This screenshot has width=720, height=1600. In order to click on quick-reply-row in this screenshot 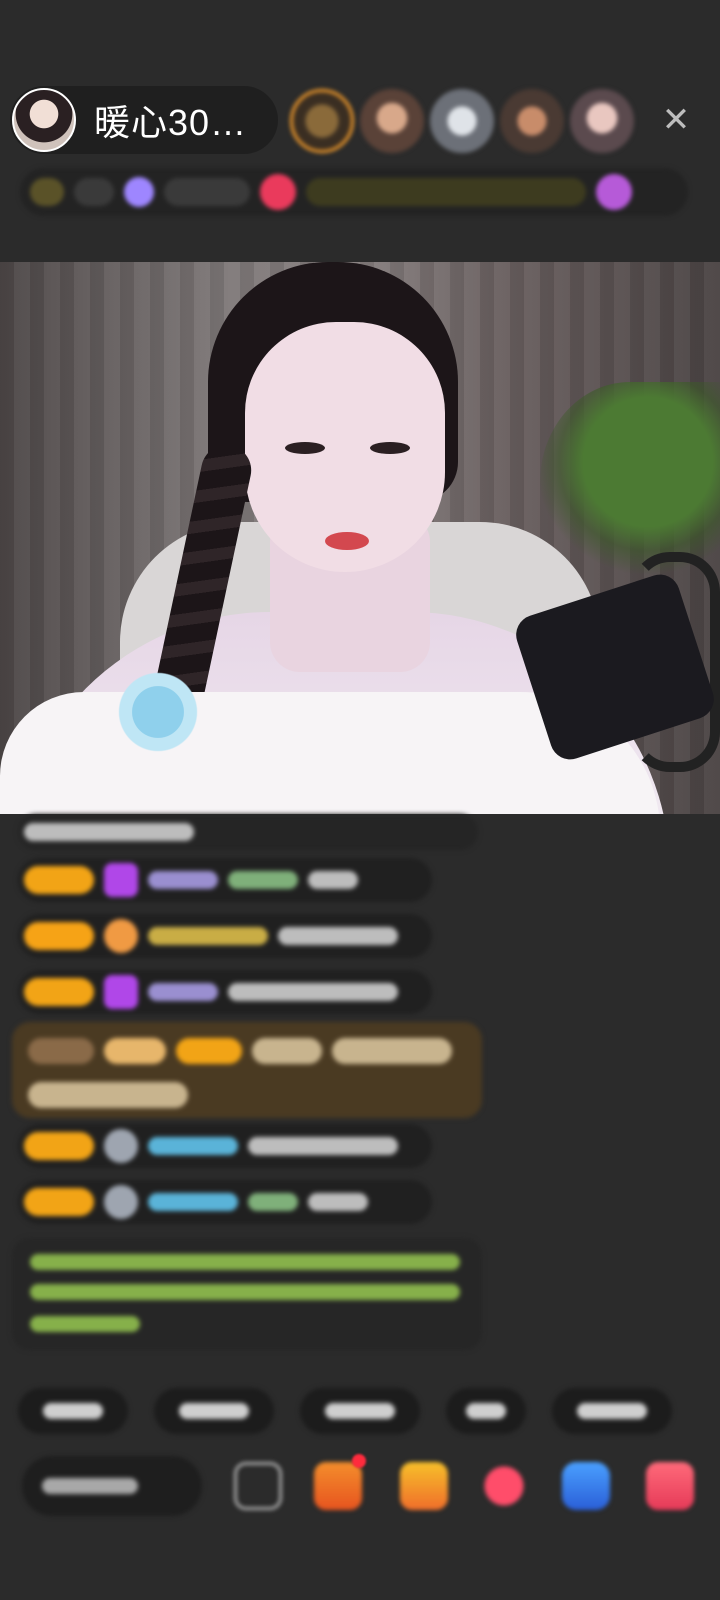, I will do `click(345, 1411)`.